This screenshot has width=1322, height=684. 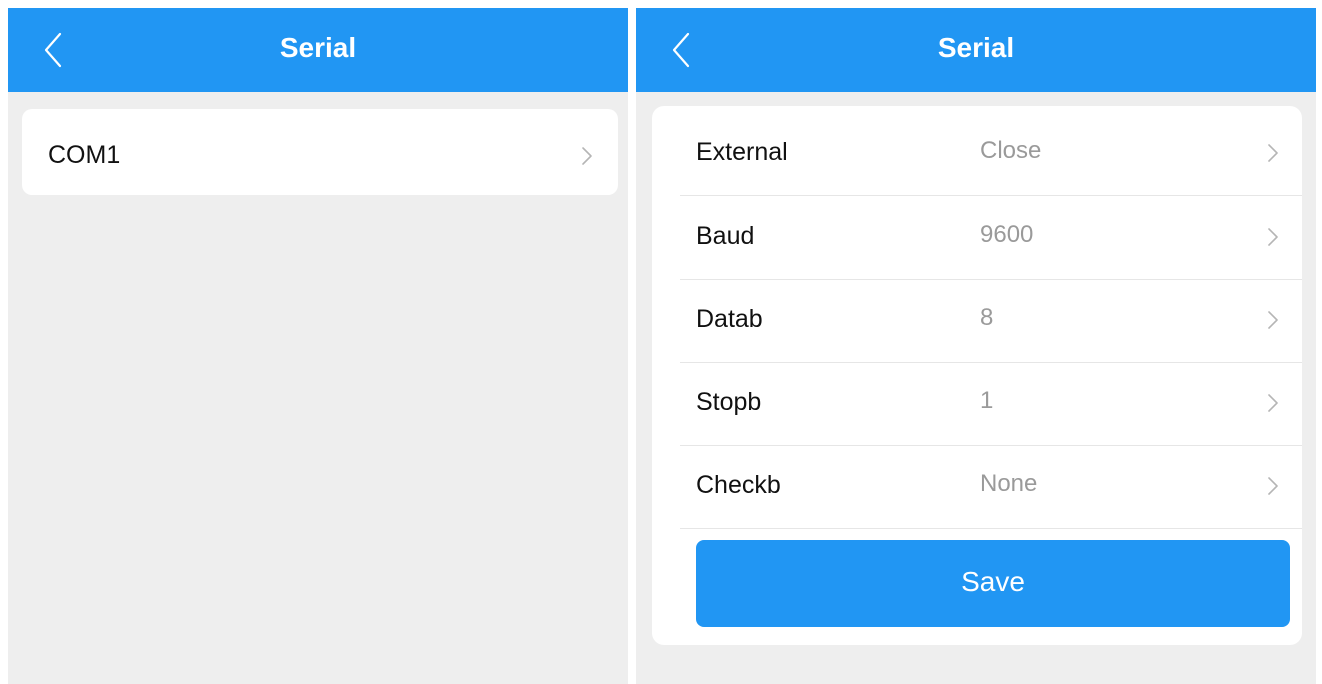 I want to click on setting-label: Stopb, so click(x=729, y=402).